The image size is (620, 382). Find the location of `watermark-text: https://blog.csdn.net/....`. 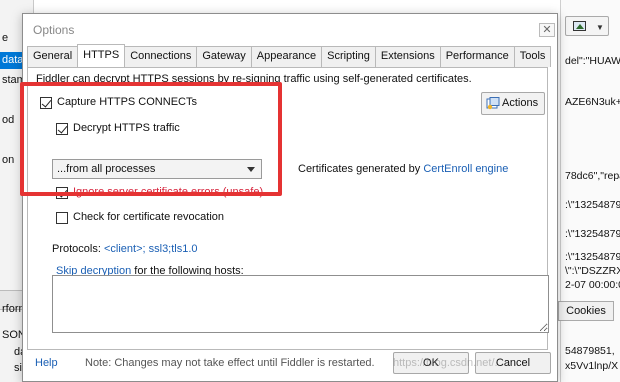

watermark-text: https://blog.csdn.net/.... is located at coordinates (450, 363).